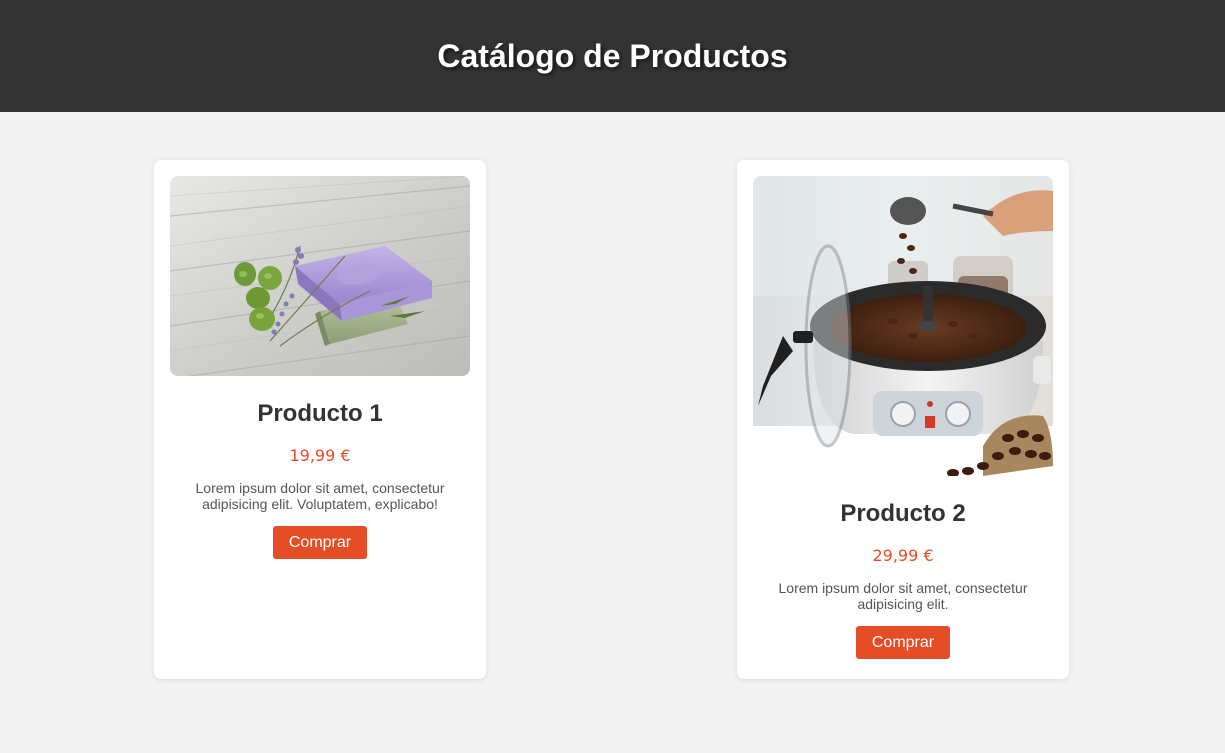 Image resolution: width=1225 pixels, height=753 pixels. What do you see at coordinates (903, 555) in the screenshot?
I see `product-price: 29,99 €` at bounding box center [903, 555].